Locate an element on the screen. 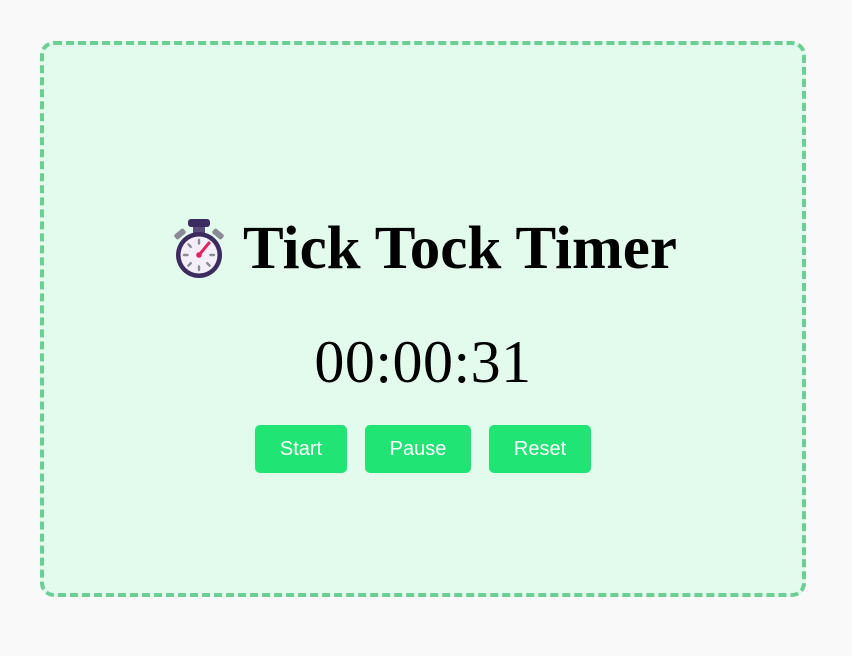 This screenshot has height=656, width=852. pause-button: Pause is located at coordinates (418, 449).